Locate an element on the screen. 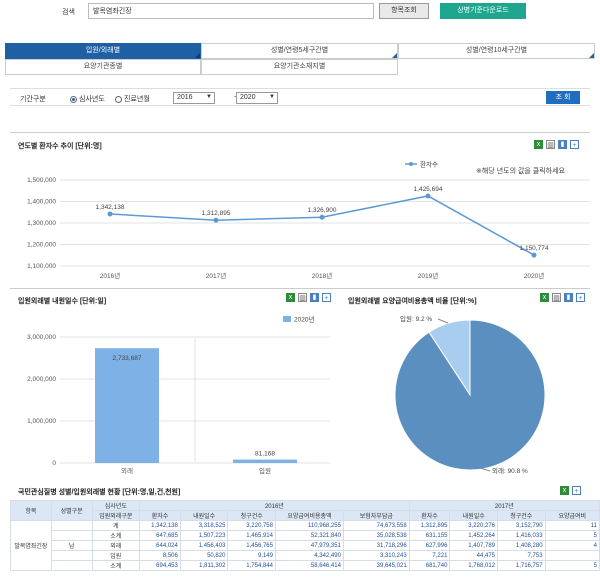 This screenshot has height=588, width=600. value-cell: 1,407,789 is located at coordinates (473, 545).